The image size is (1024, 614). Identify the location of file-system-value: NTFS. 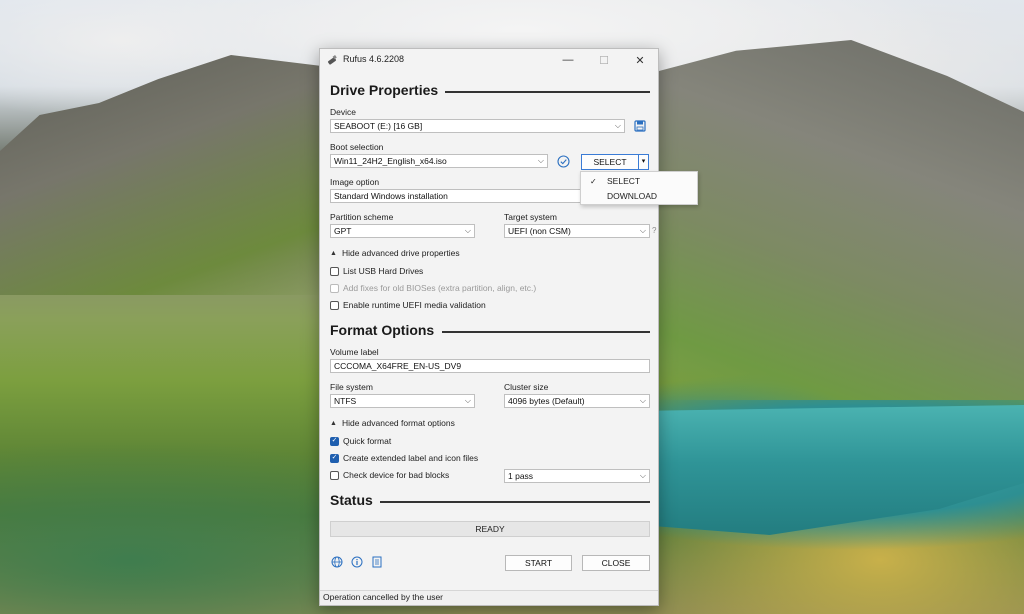
(345, 401).